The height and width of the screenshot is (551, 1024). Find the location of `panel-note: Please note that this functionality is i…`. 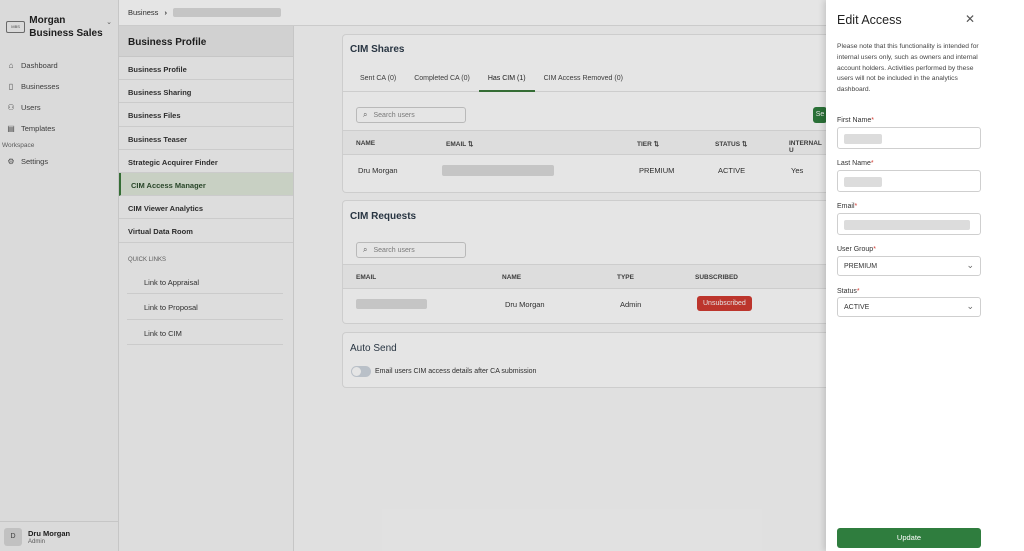

panel-note: Please note that this functionality is i… is located at coordinates (908, 68).